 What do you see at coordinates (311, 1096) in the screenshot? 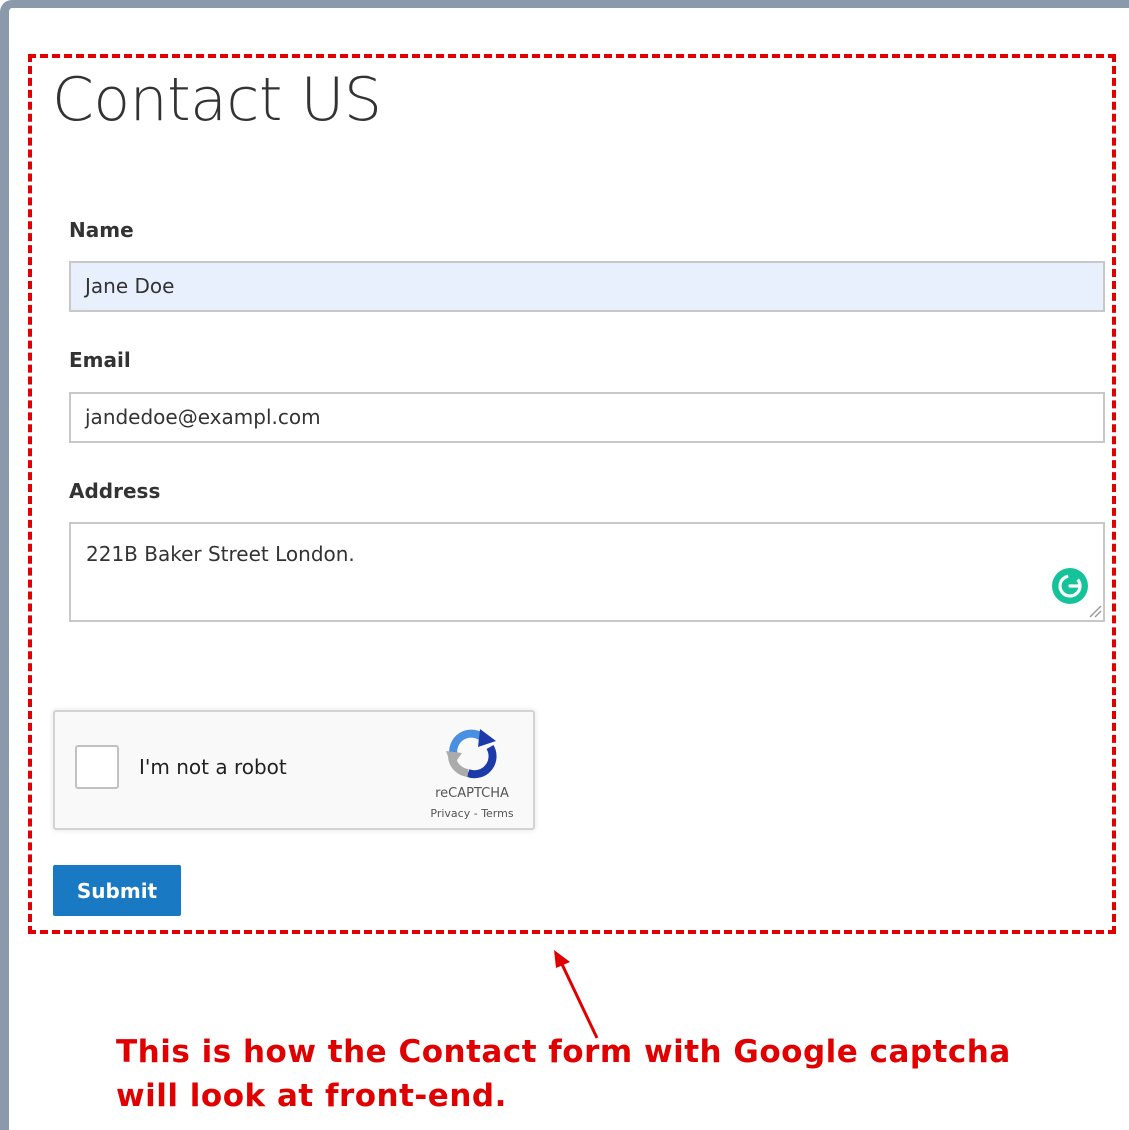
I see `annotation-line-2: will look at front-end.` at bounding box center [311, 1096].